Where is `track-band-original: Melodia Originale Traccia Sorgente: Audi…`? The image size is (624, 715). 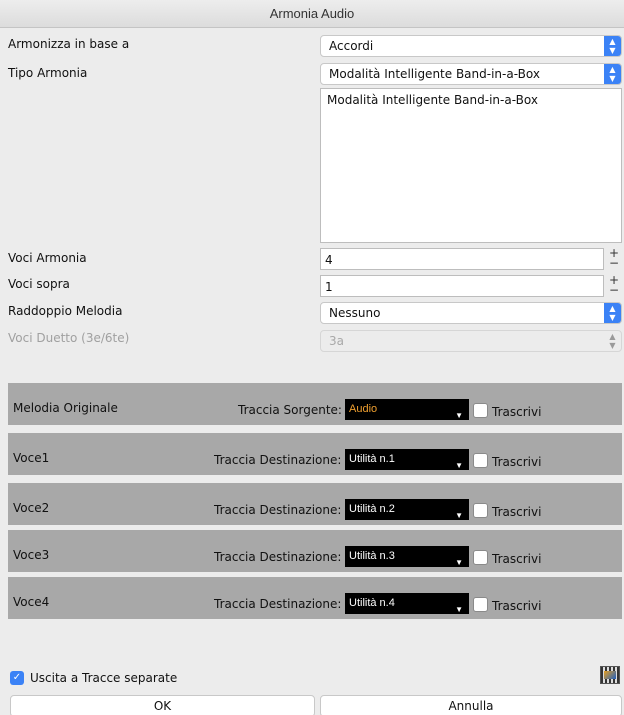
track-band-original: Melodia Originale Traccia Sorgente: Audi… is located at coordinates (315, 404).